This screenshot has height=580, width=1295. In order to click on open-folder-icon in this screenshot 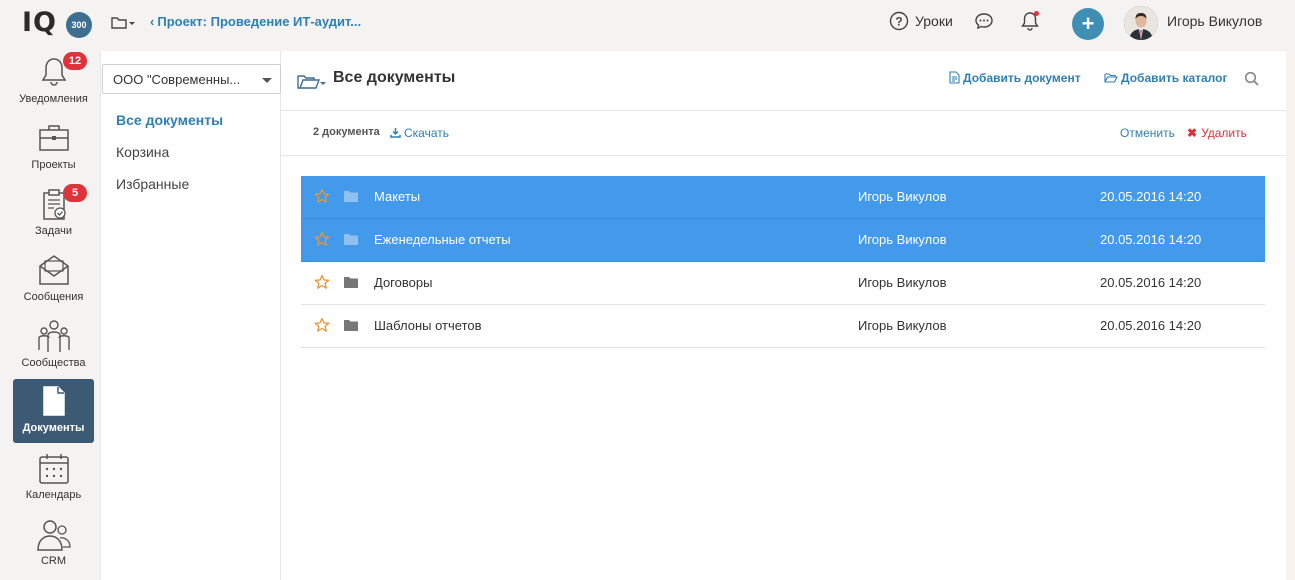, I will do `click(312, 81)`.